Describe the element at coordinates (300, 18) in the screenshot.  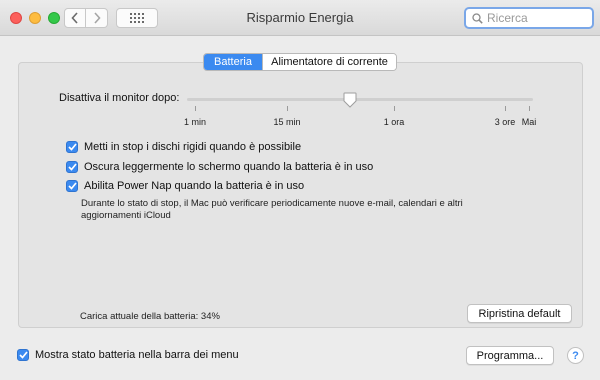
I see `title-bar: Risparmio Energia` at that location.